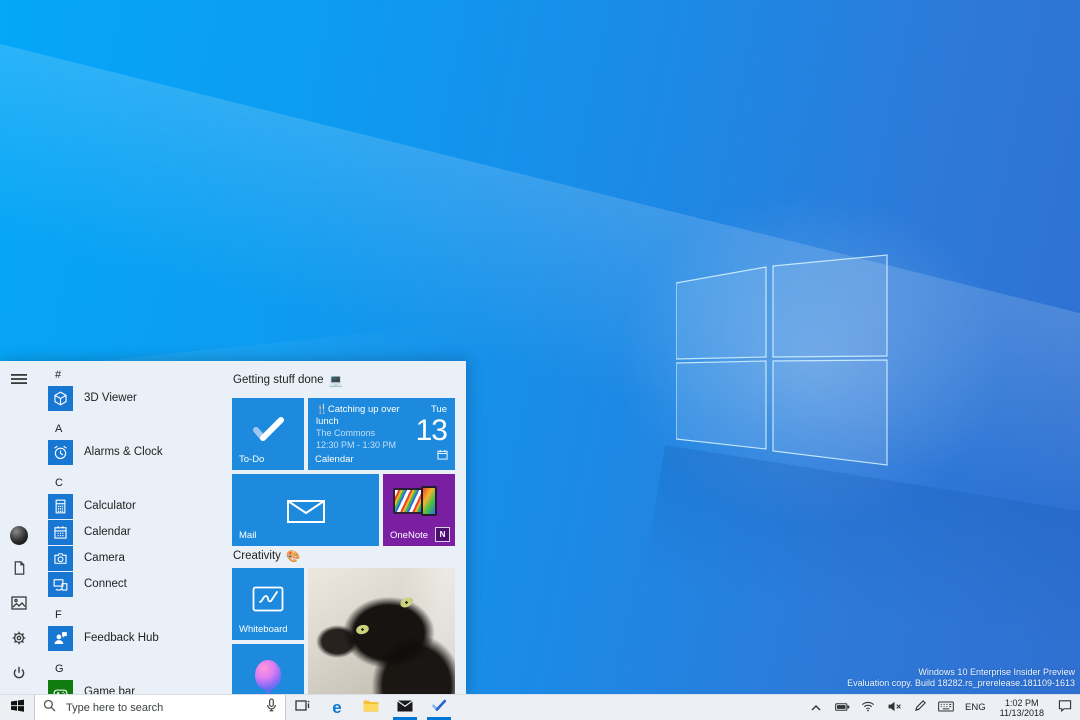  I want to click on start-button, so click(17, 707).